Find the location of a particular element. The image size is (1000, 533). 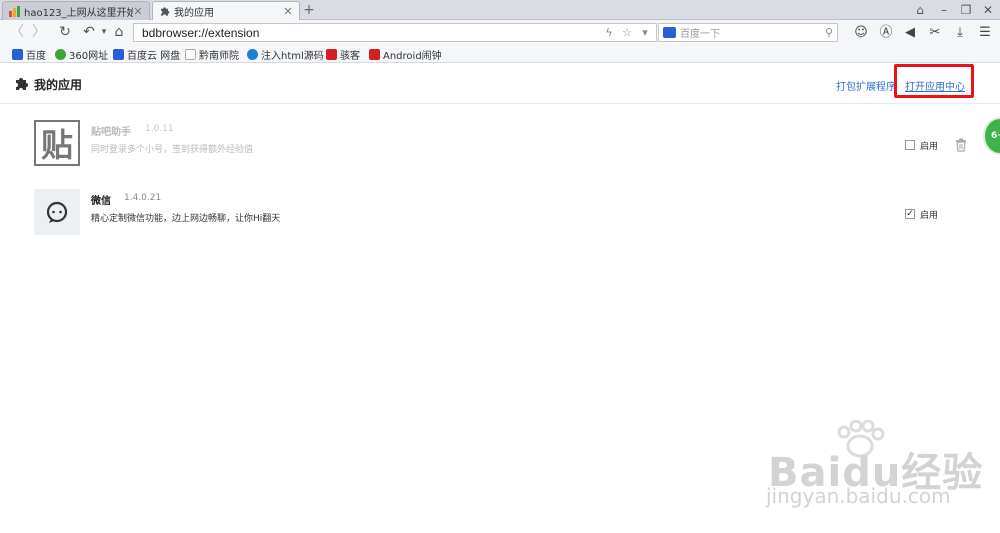

page-title: 我的应用 is located at coordinates (58, 85).